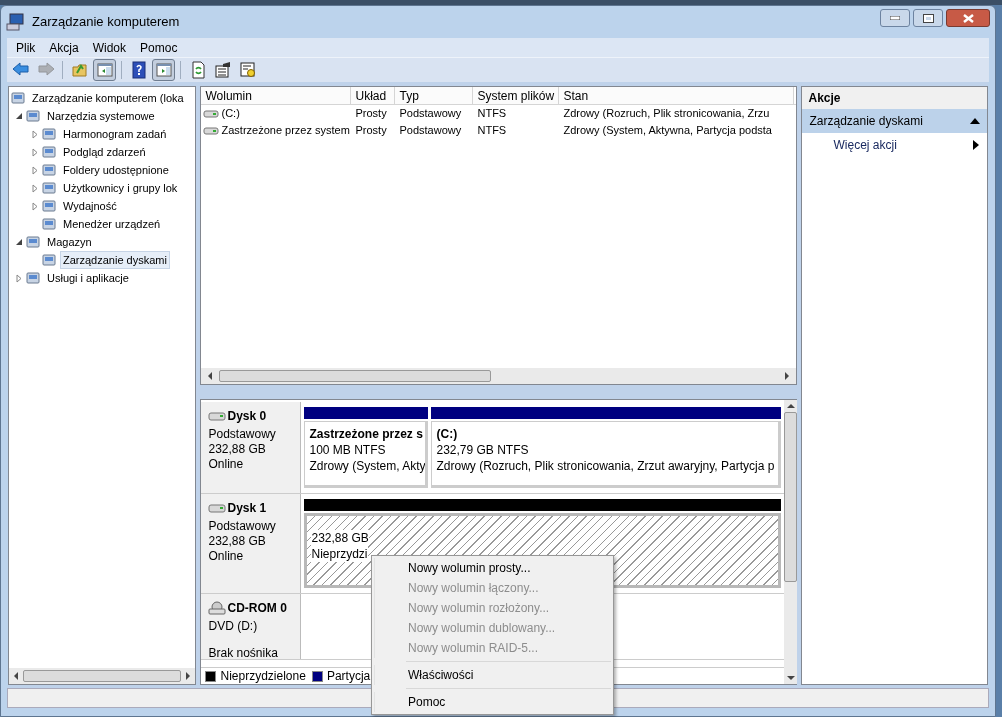 Image resolution: width=1002 pixels, height=717 pixels. Describe the element at coordinates (115, 260) in the screenshot. I see `tree-item: Zarządzanie dyskami` at that location.